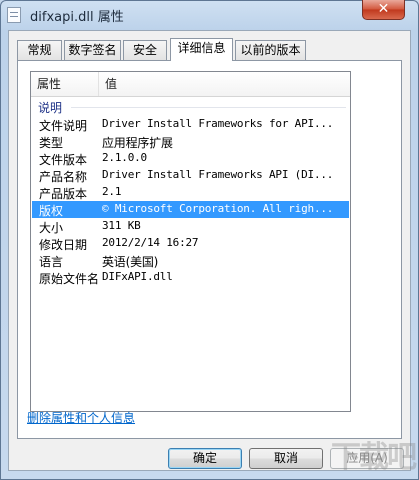  Describe the element at coordinates (150, 242) in the screenshot. I see `property-value: 2012/2/14 16:27` at that location.